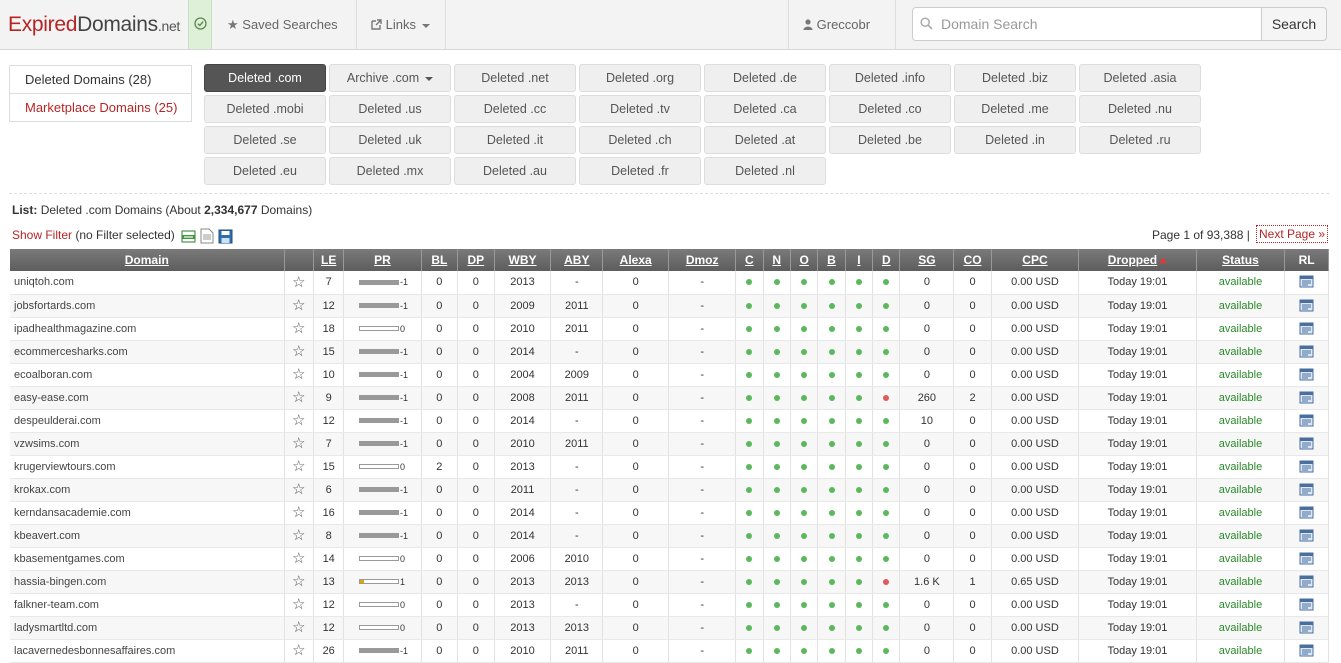 This screenshot has width=1341, height=663. What do you see at coordinates (859, 260) in the screenshot?
I see `col-header-i: I` at bounding box center [859, 260].